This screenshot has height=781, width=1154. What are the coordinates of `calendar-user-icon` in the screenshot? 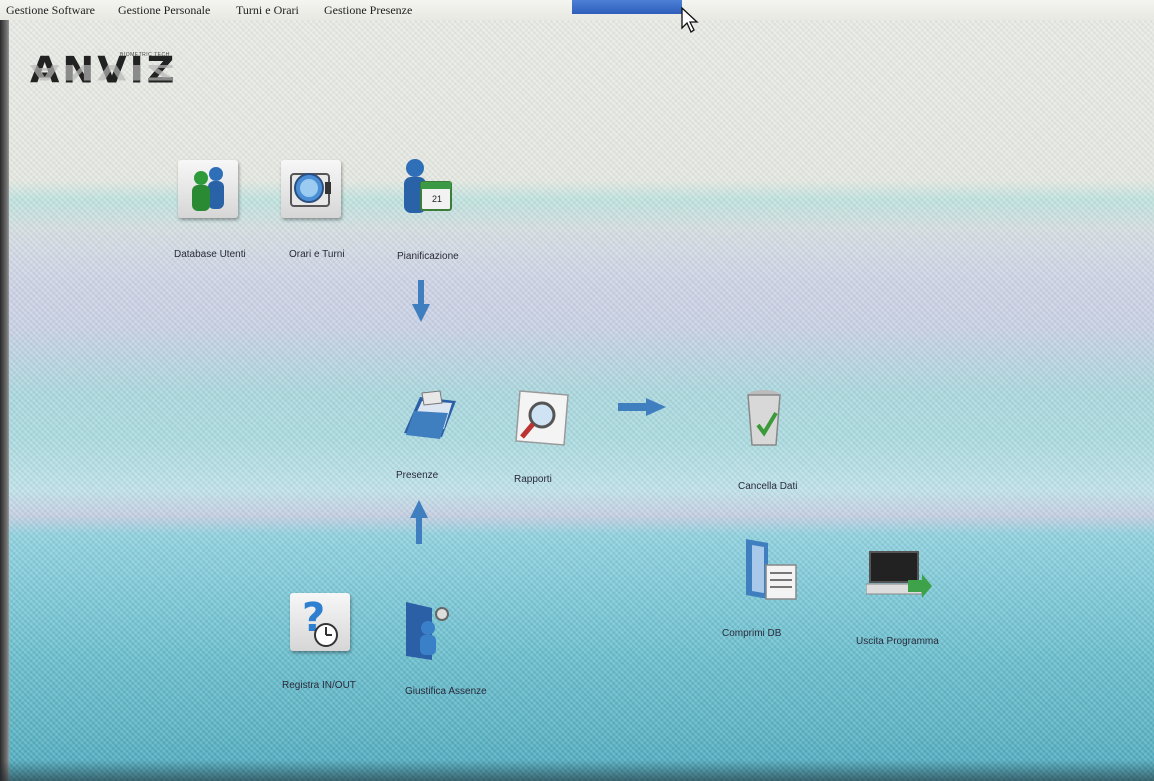 It's located at (428, 186).